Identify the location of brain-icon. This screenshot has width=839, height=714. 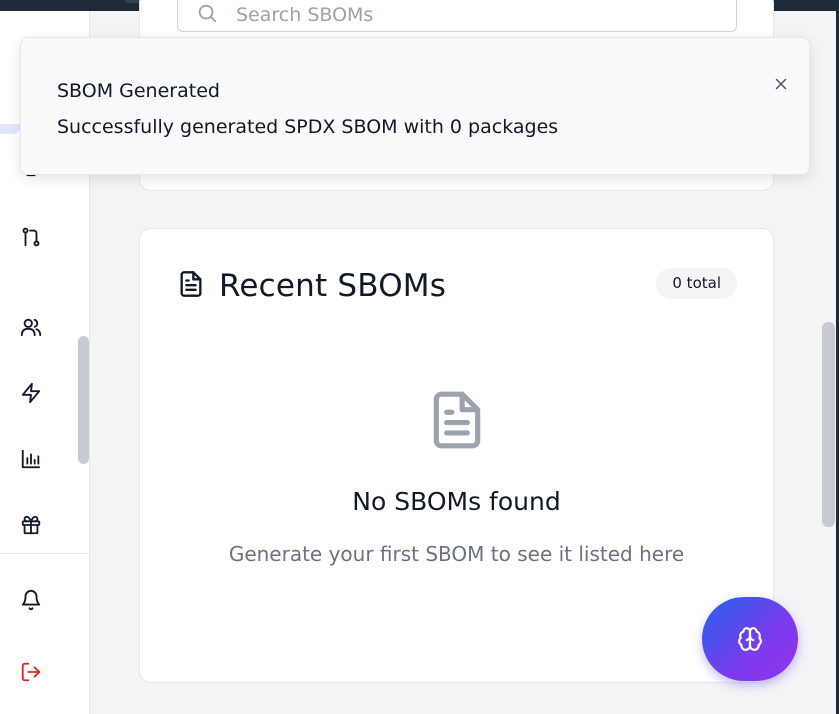
(750, 639).